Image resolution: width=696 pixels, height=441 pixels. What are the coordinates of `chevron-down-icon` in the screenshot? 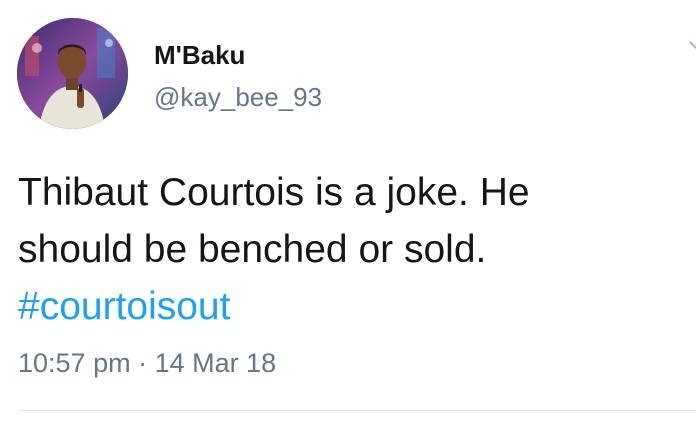 It's located at (692, 45).